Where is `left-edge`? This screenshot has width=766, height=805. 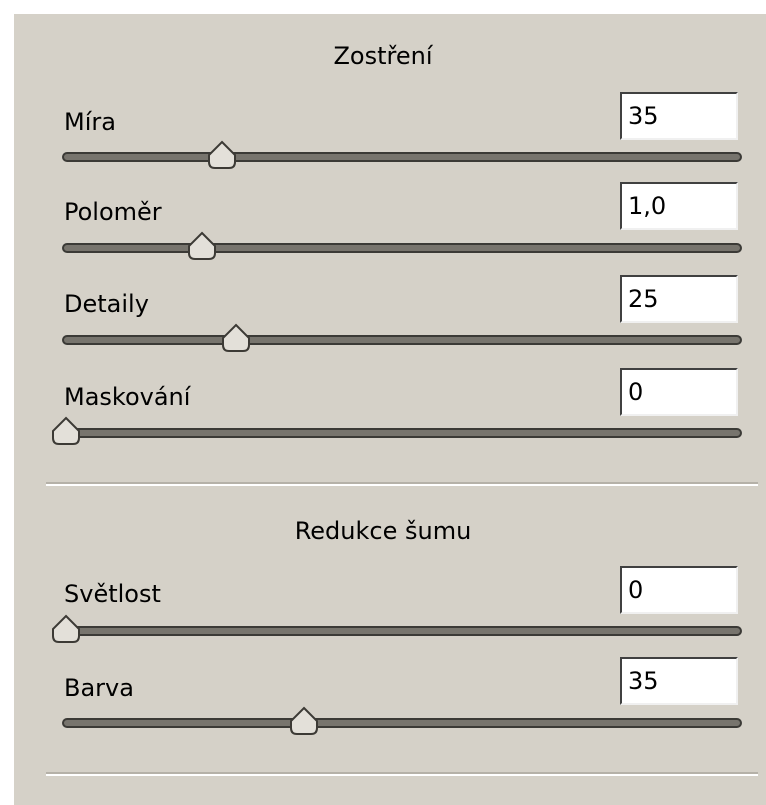
left-edge is located at coordinates (7, 402).